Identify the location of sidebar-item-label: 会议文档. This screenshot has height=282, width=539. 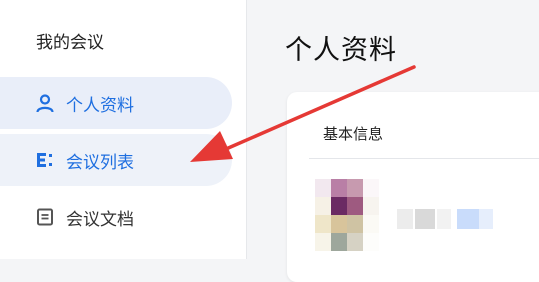
(100, 219).